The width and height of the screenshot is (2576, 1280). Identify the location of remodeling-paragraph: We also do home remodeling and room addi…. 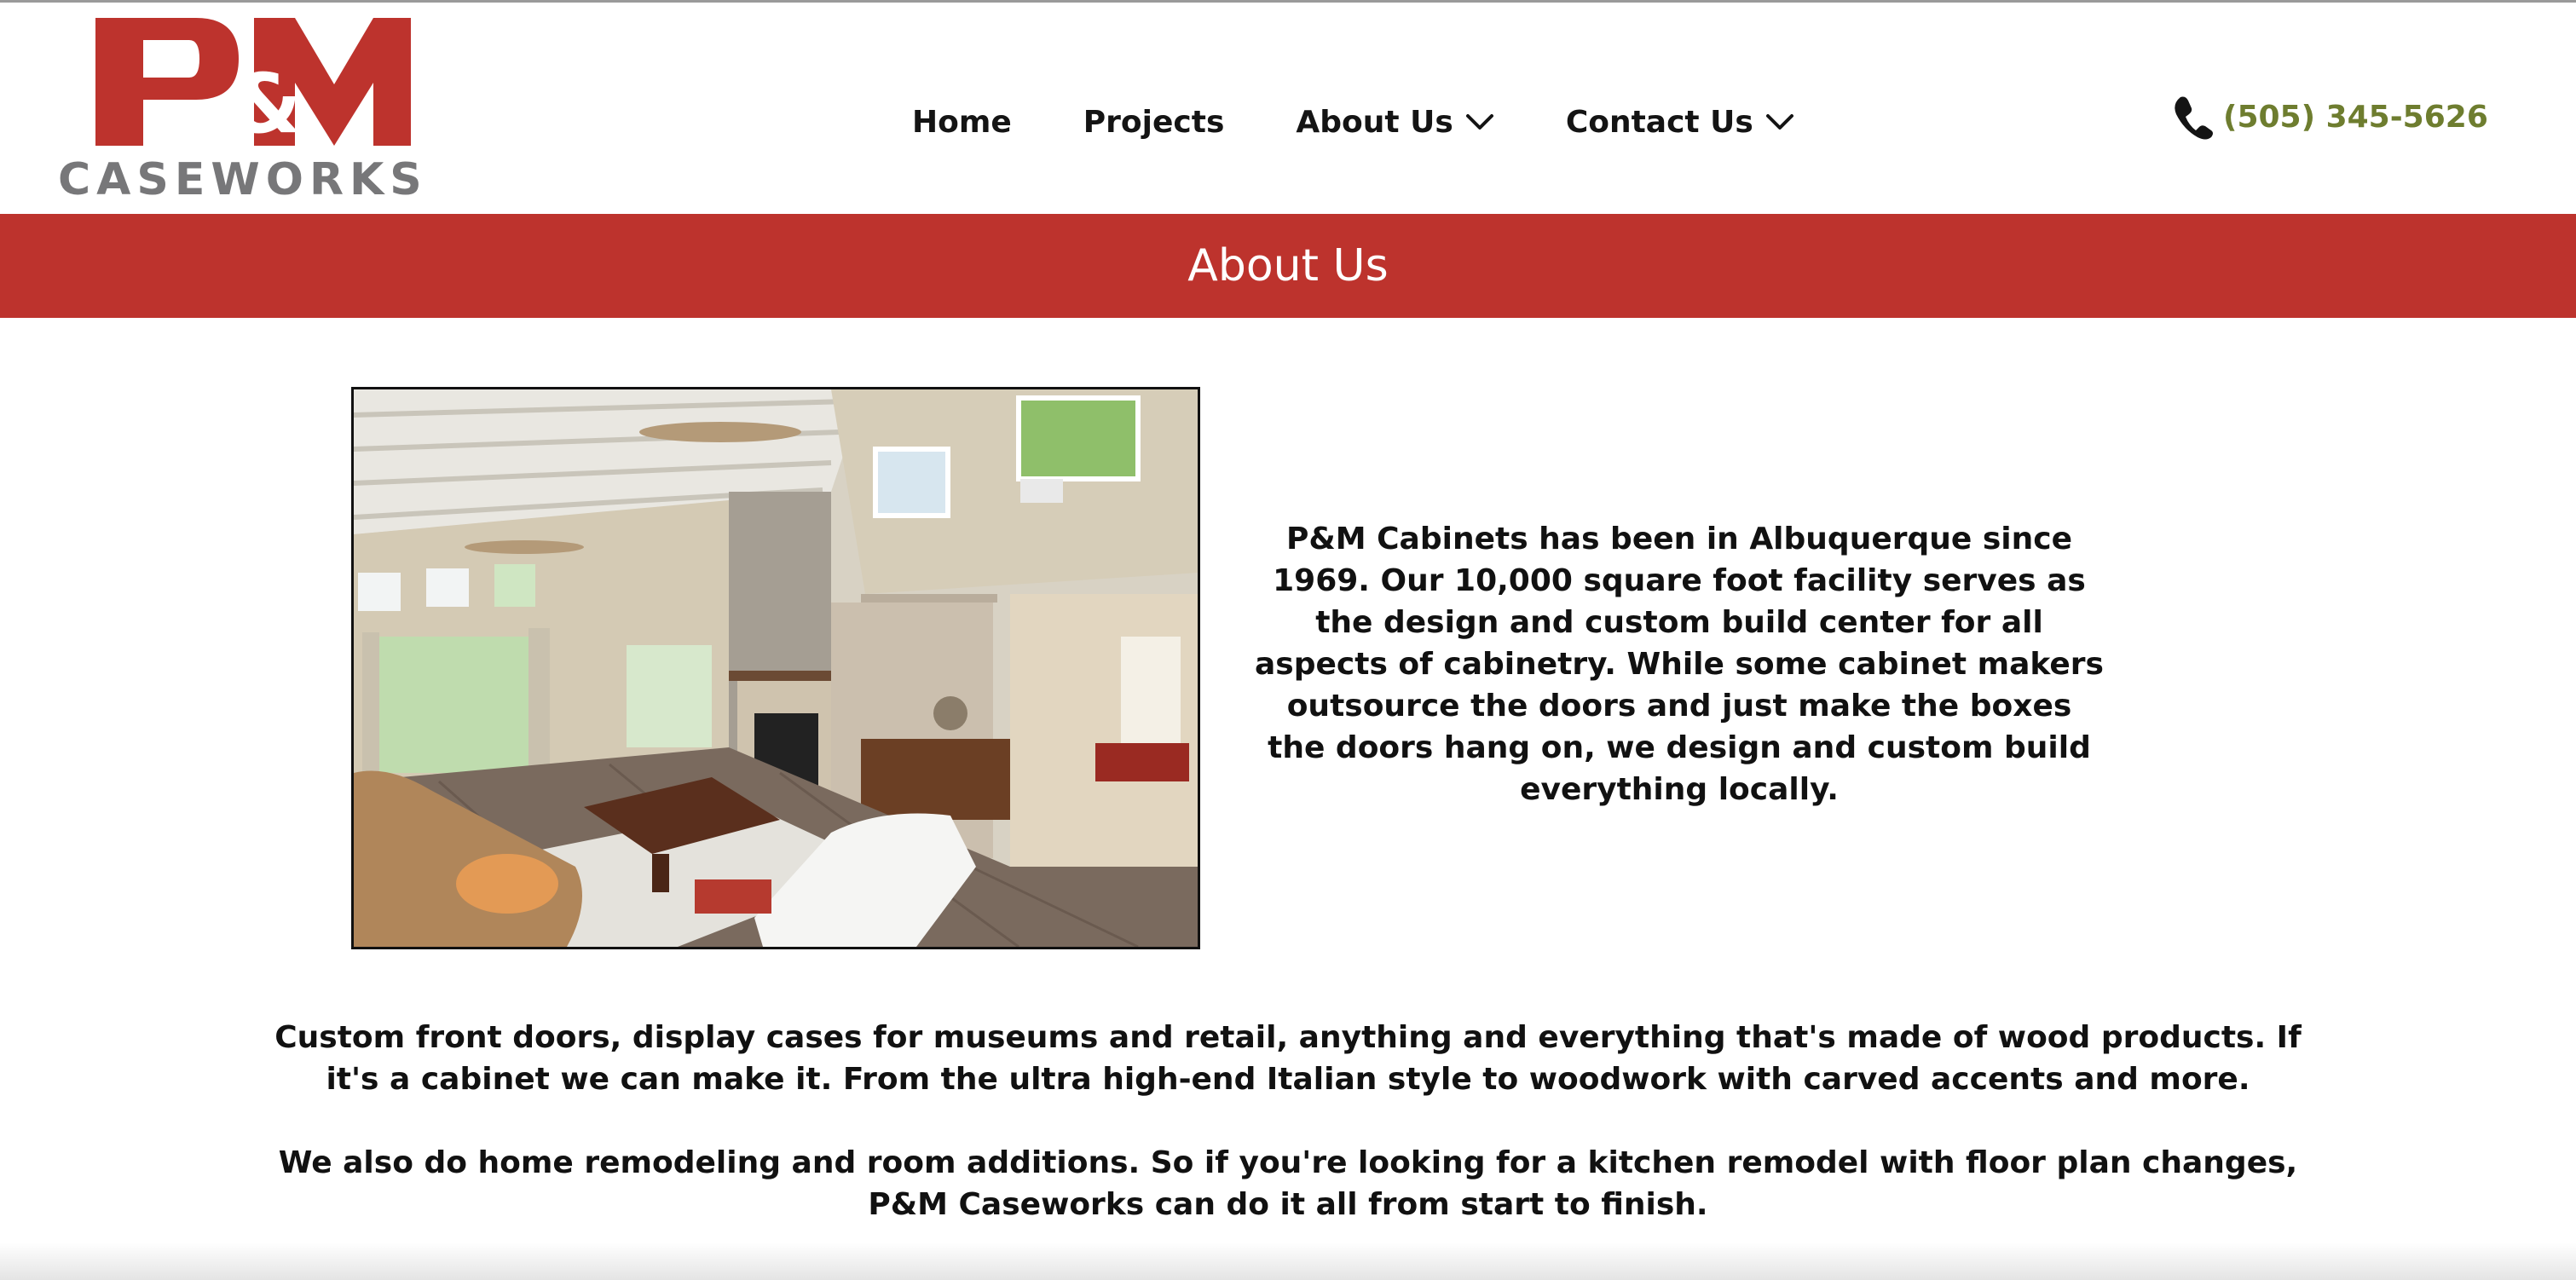
(1288, 1183).